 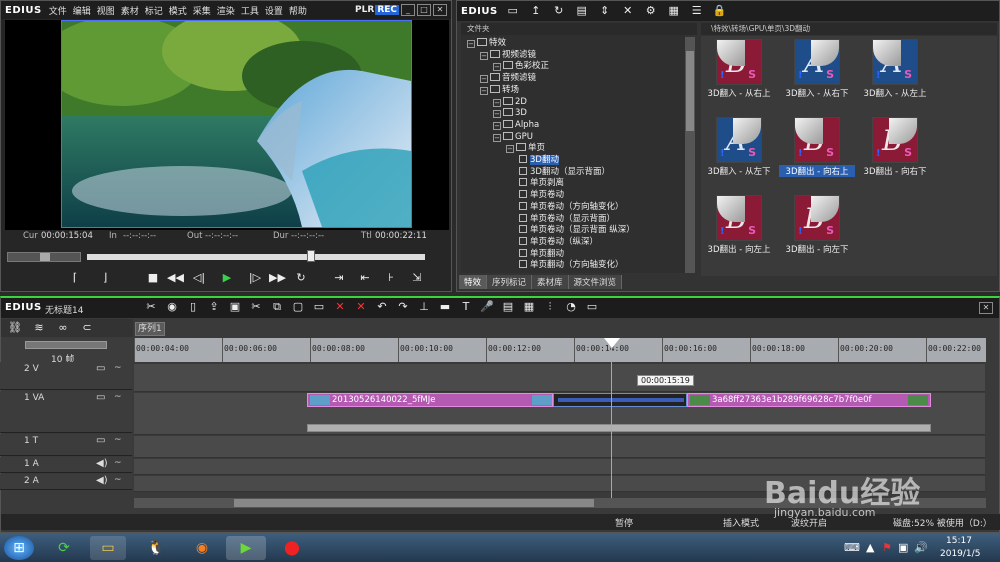 I want to click on menu-item: 采集, so click(x=202, y=10).